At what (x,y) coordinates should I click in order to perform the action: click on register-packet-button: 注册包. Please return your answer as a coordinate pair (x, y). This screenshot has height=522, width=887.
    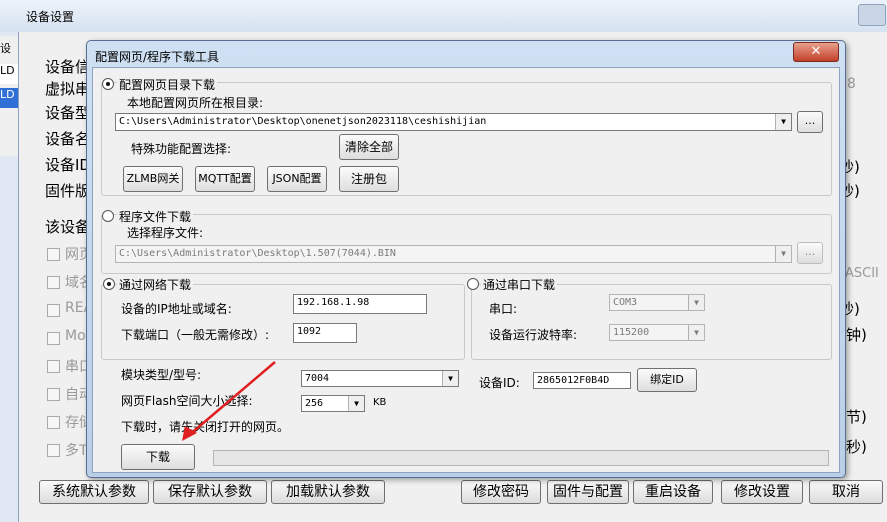
    Looking at the image, I should click on (369, 179).